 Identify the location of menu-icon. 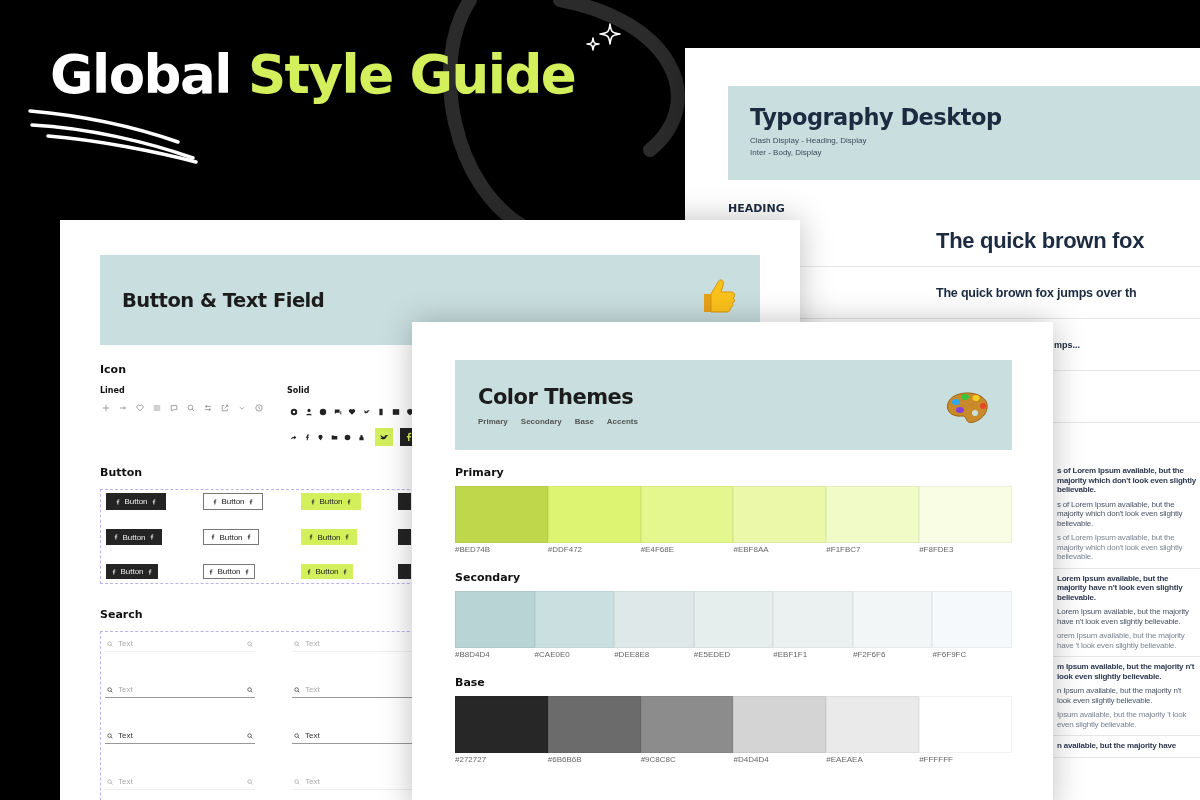
(157, 408).